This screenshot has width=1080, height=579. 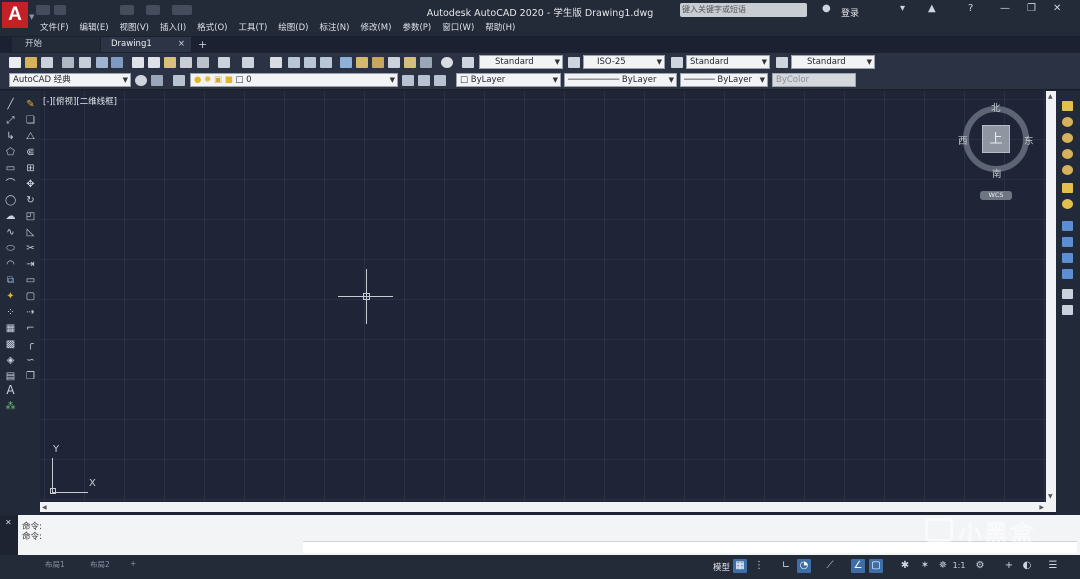 I want to click on restore-icon: ❐, so click(x=1031, y=8).